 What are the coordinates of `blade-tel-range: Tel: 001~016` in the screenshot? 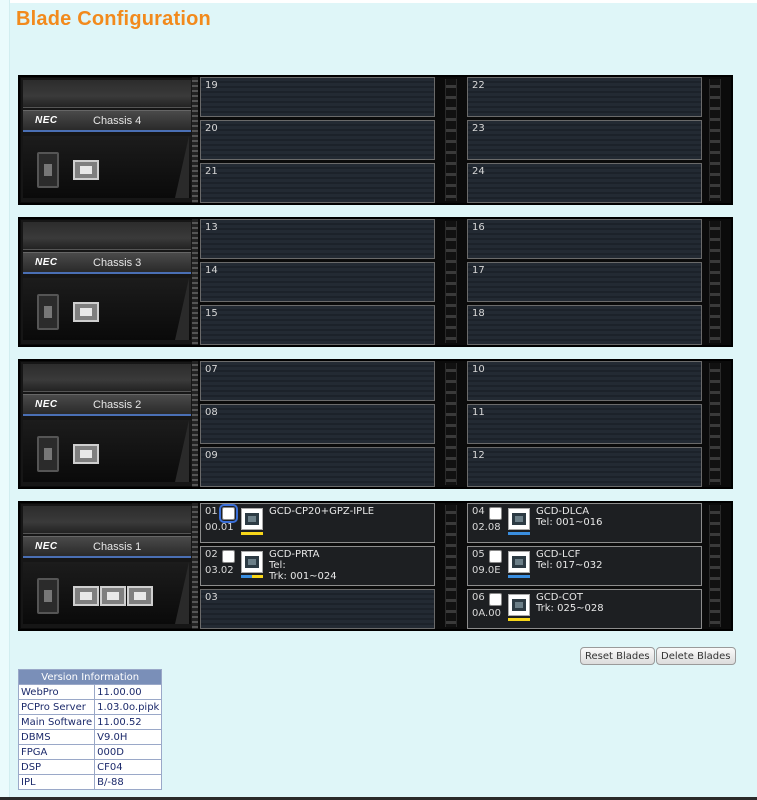 It's located at (569, 522).